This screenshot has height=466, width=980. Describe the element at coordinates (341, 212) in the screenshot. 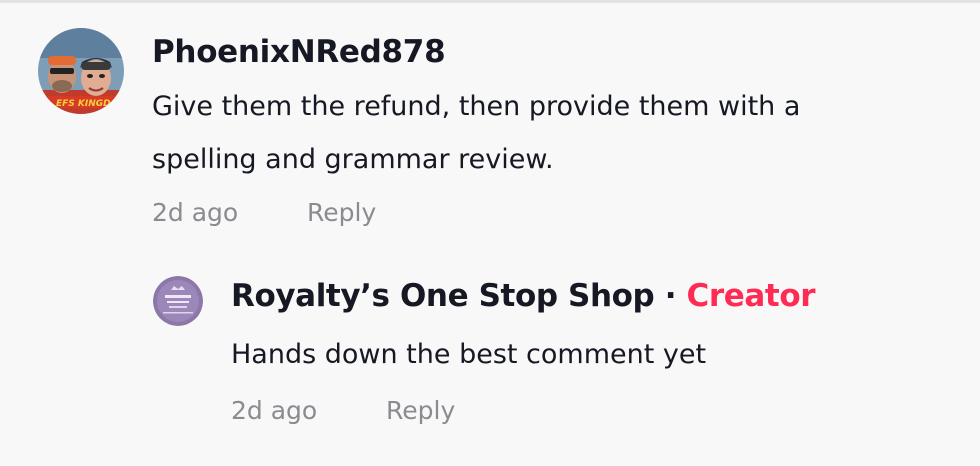

I see `comment-reply-button: Reply` at that location.